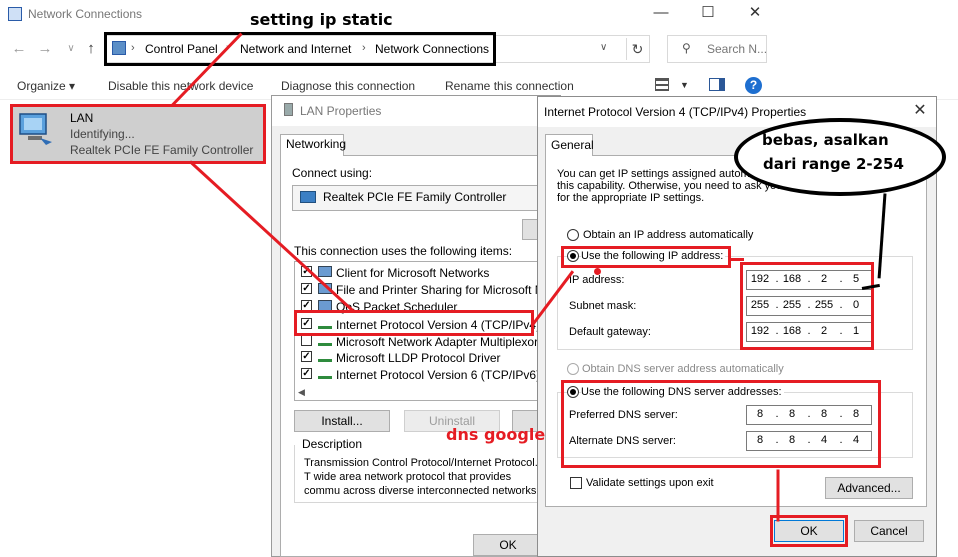  I want to click on obtain-ip-auto-radio, so click(573, 235).